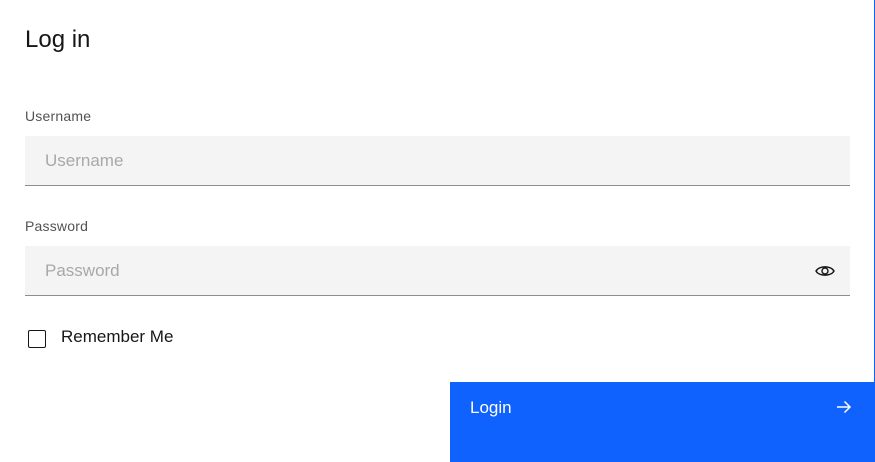  I want to click on arrow-right-icon, so click(844, 407).